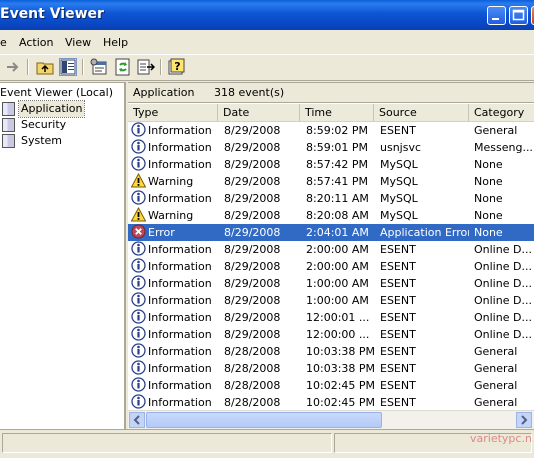  I want to click on show-hide-tree-icon, so click(68, 67).